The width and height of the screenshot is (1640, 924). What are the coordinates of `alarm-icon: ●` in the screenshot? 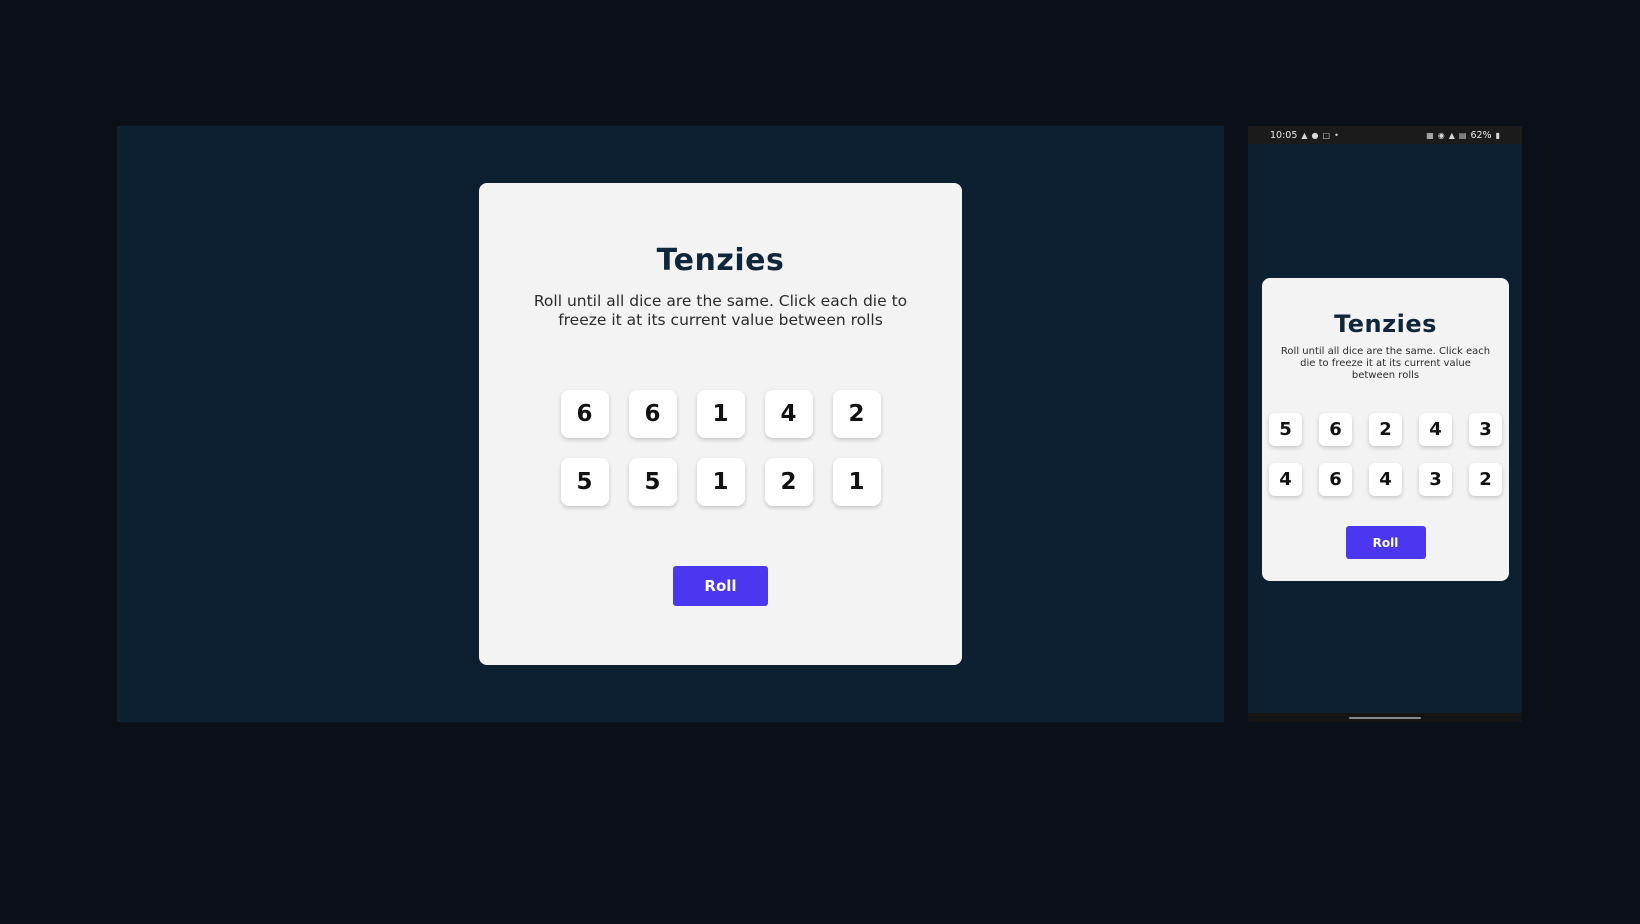 It's located at (1315, 135).